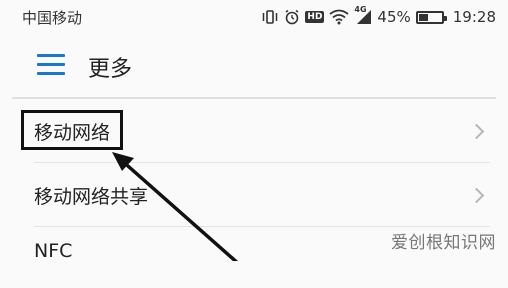 Image resolution: width=508 pixels, height=288 pixels. I want to click on header-divider, so click(254, 98).